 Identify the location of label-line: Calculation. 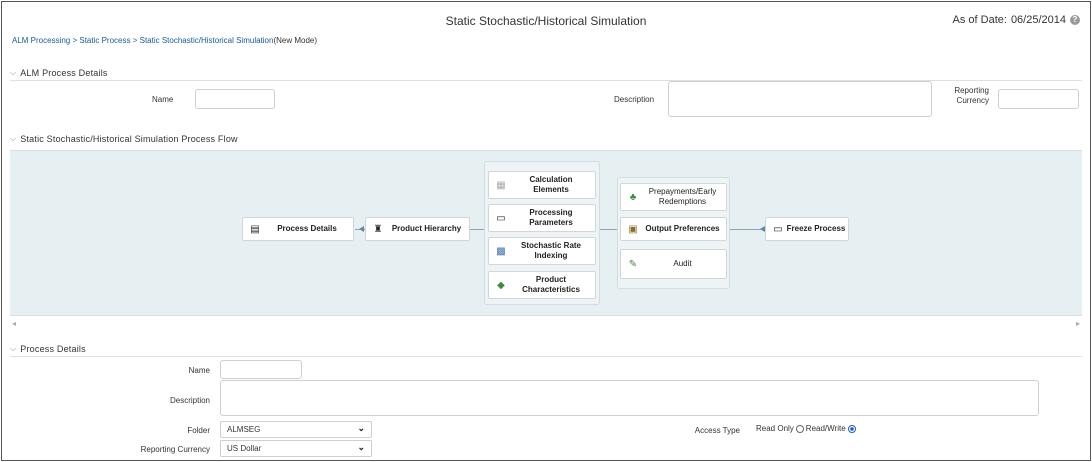
(551, 179).